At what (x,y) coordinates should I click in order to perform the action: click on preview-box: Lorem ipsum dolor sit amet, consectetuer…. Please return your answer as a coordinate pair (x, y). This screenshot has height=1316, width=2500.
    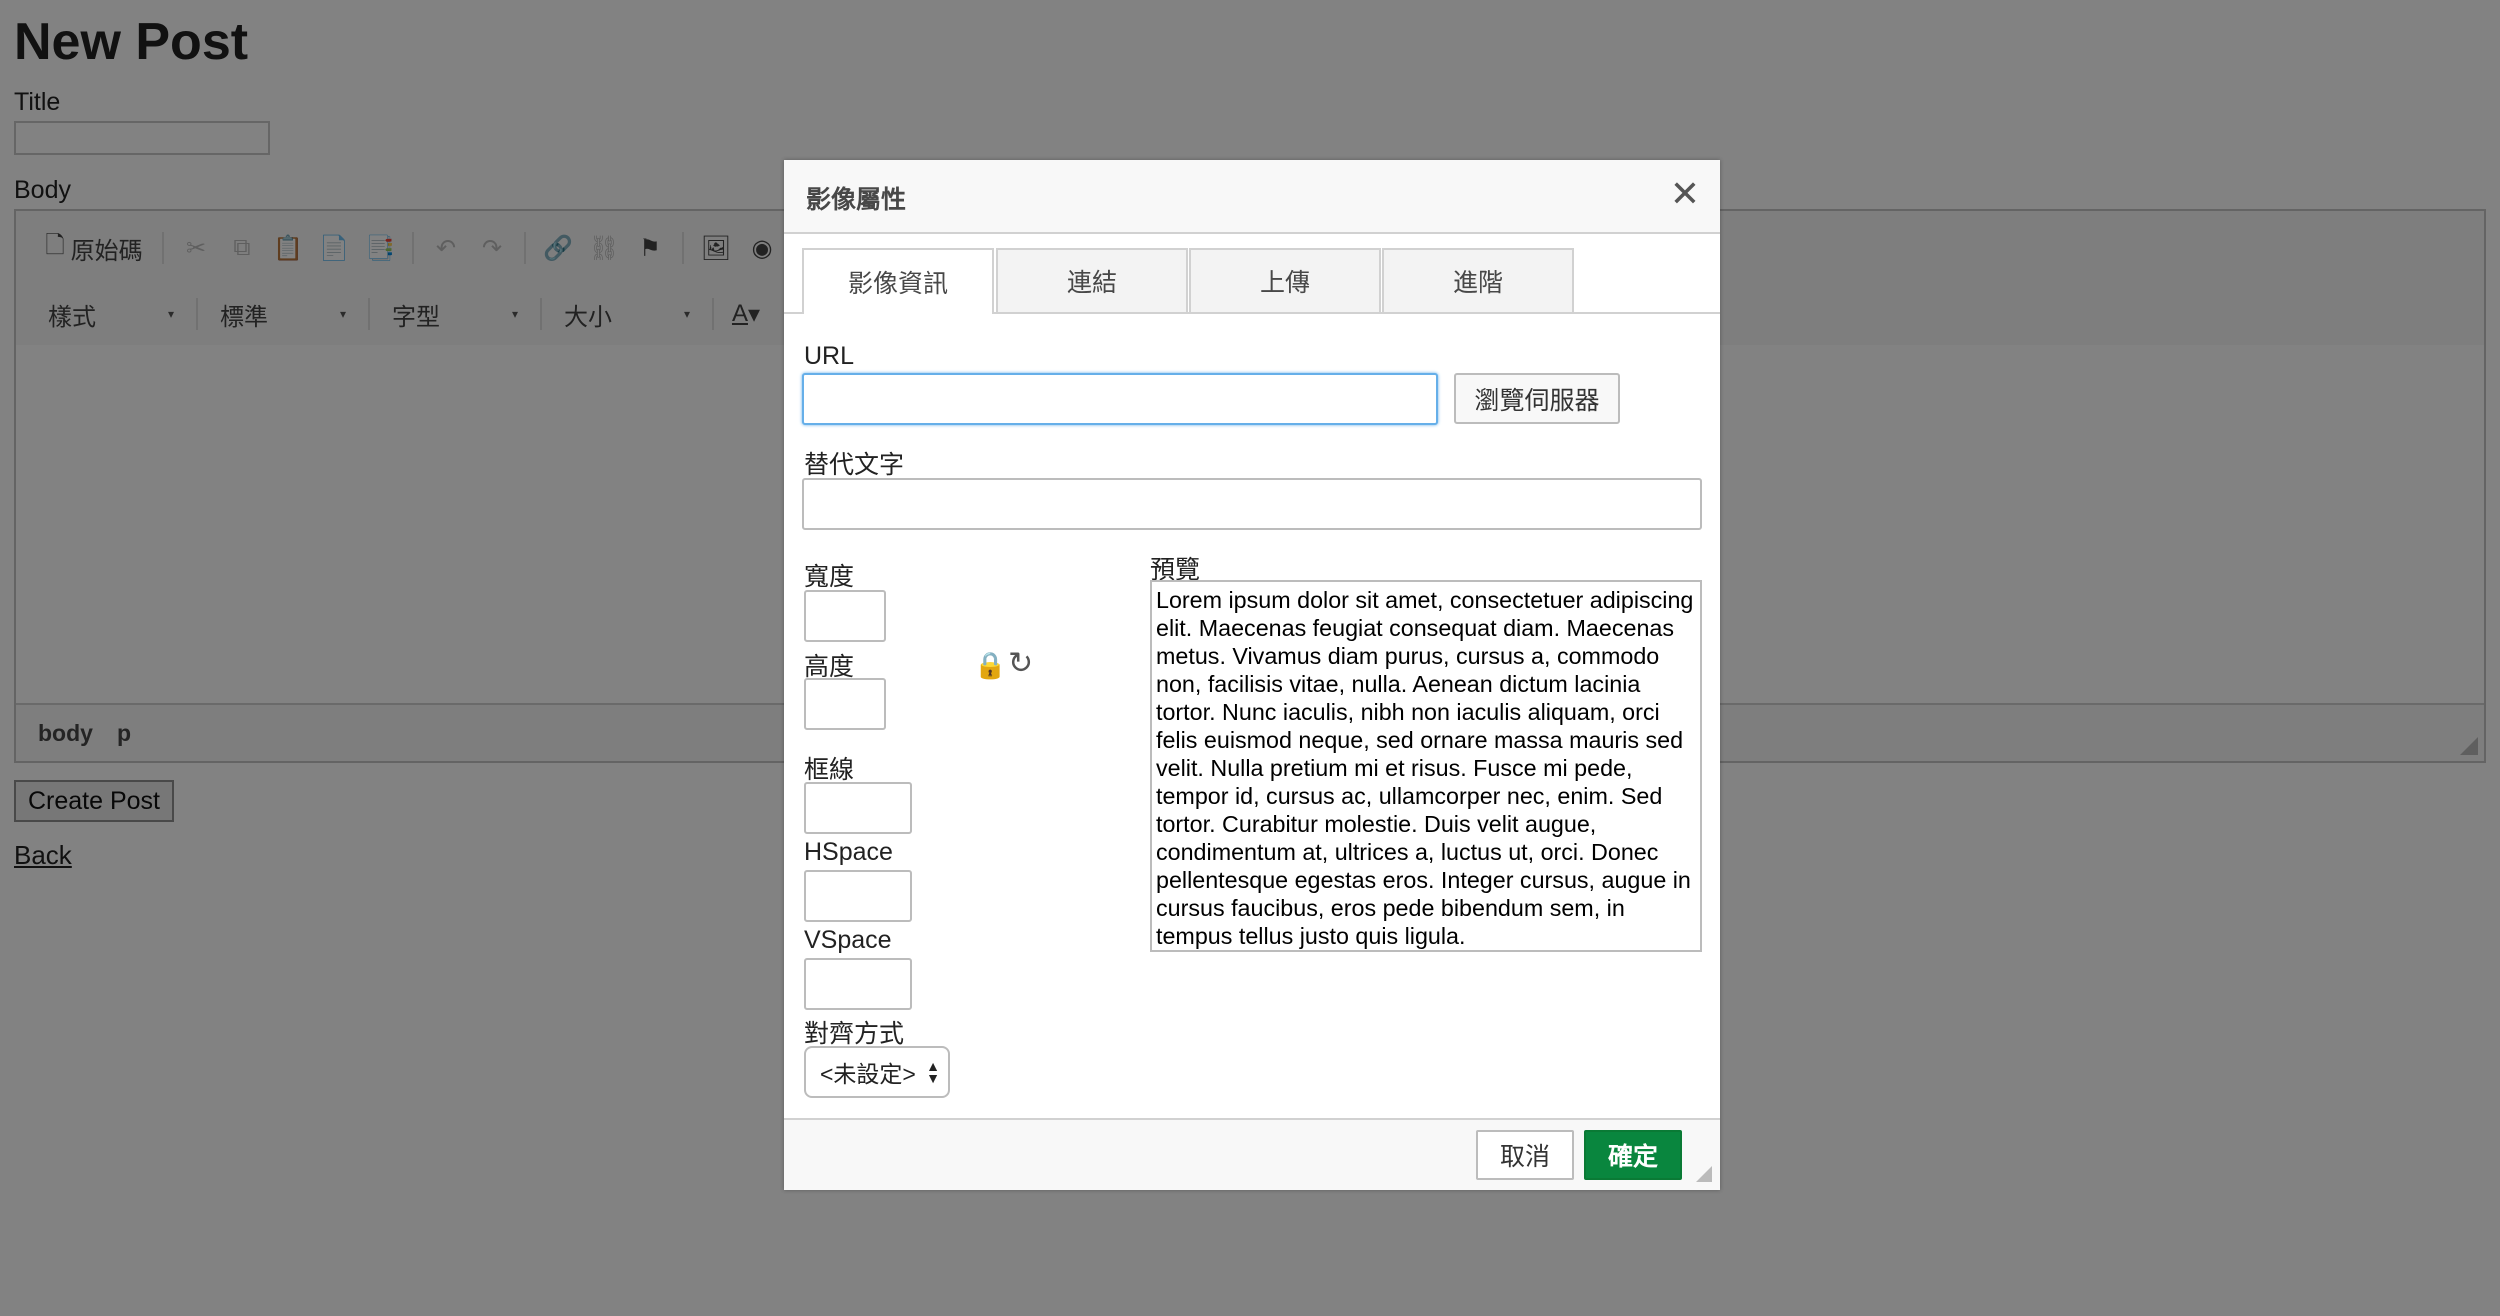
    Looking at the image, I should click on (1426, 766).